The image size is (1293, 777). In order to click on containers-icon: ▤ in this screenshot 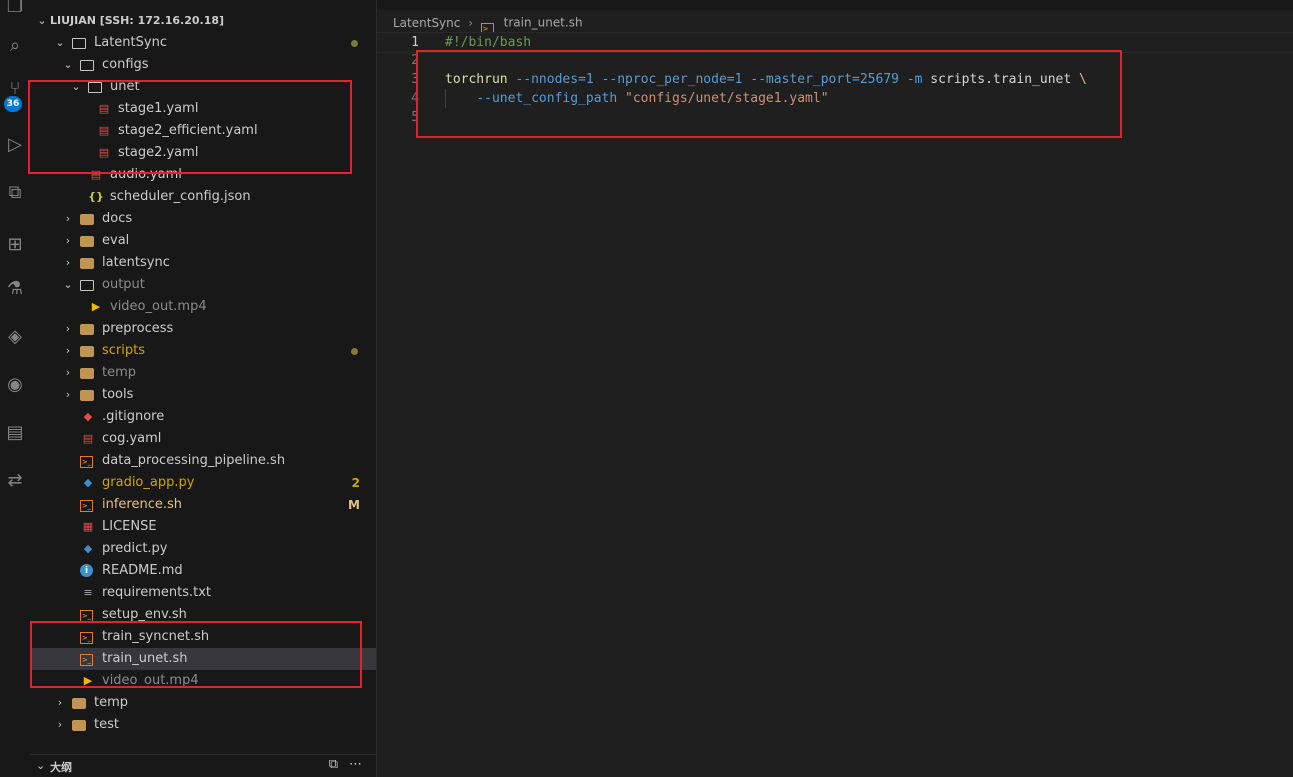, I will do `click(15, 432)`.